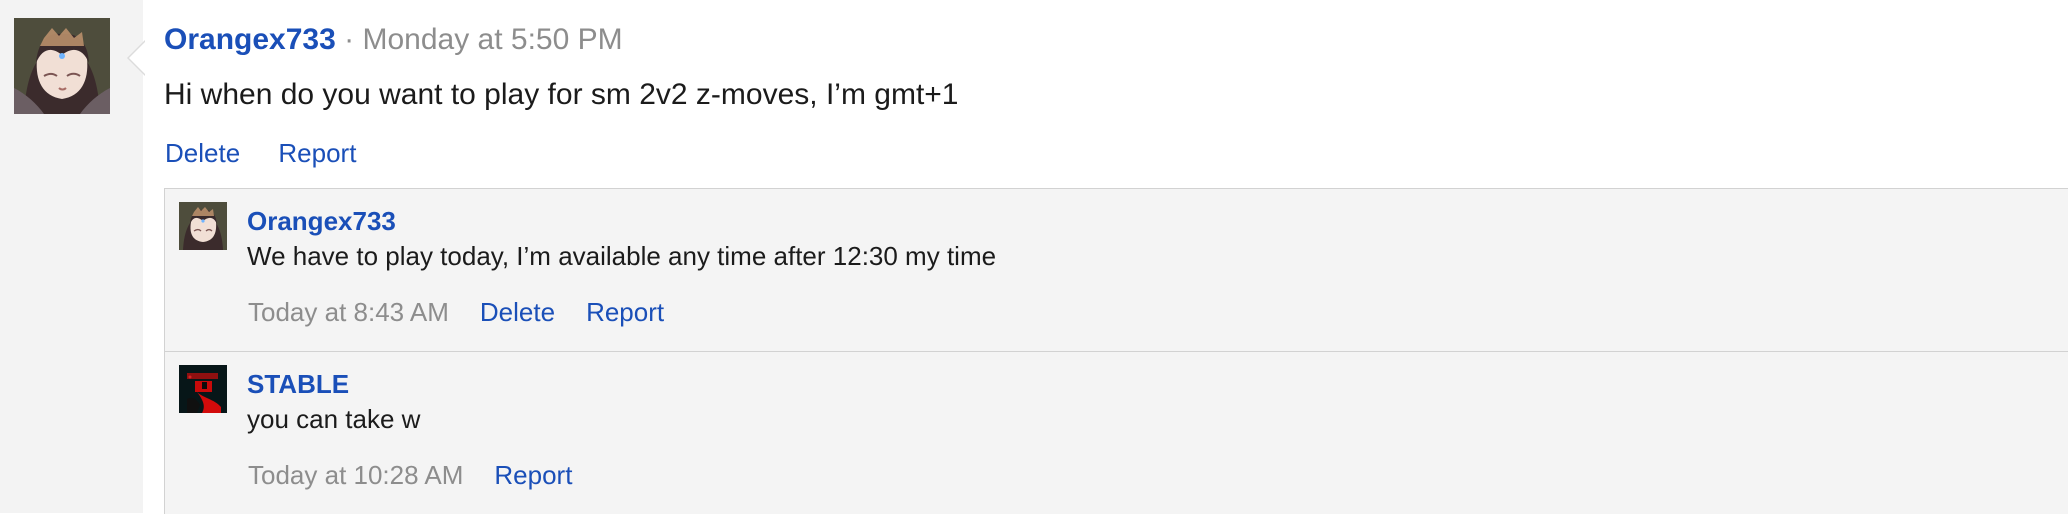 This screenshot has width=2068, height=514. Describe the element at coordinates (492, 39) in the screenshot. I see `post-timestamp: Monday at 5:50 PM` at that location.